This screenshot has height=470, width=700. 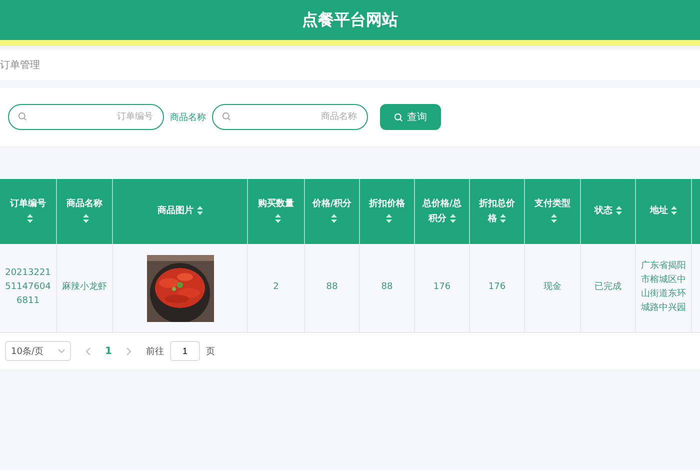 I want to click on caret-icon, so click(x=61, y=351).